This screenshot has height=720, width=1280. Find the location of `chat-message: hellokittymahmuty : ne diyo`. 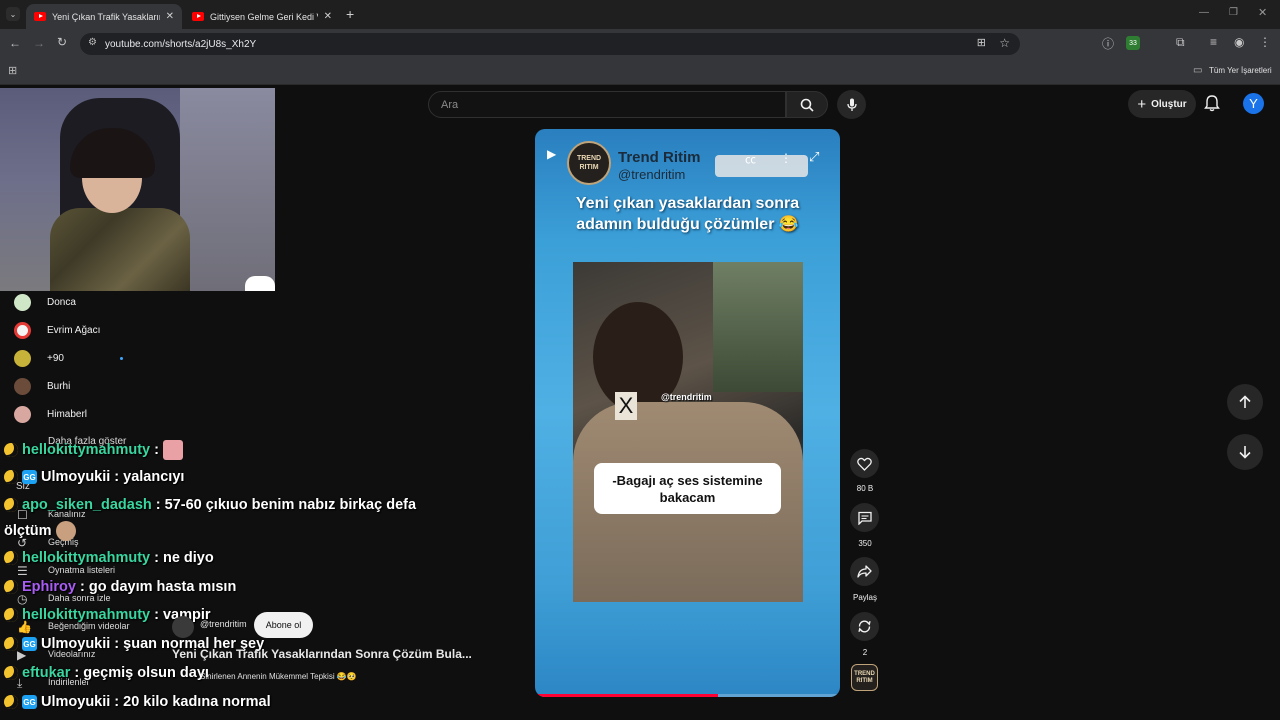

chat-message: hellokittymahmuty : ne diyo is located at coordinates (109, 558).